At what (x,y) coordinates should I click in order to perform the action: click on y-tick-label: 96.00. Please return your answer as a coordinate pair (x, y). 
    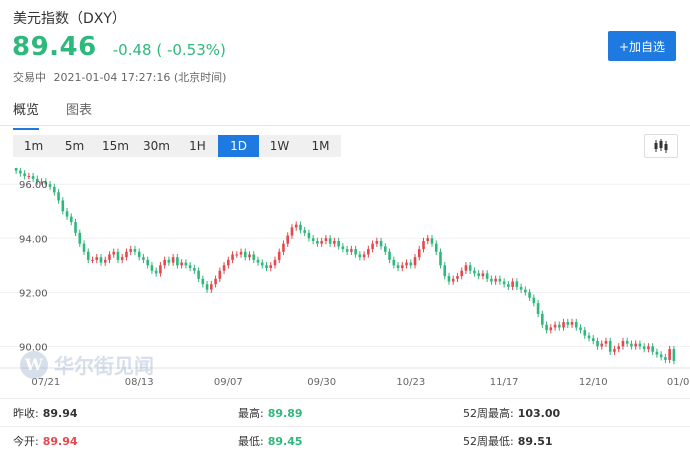
    Looking at the image, I should click on (33, 185).